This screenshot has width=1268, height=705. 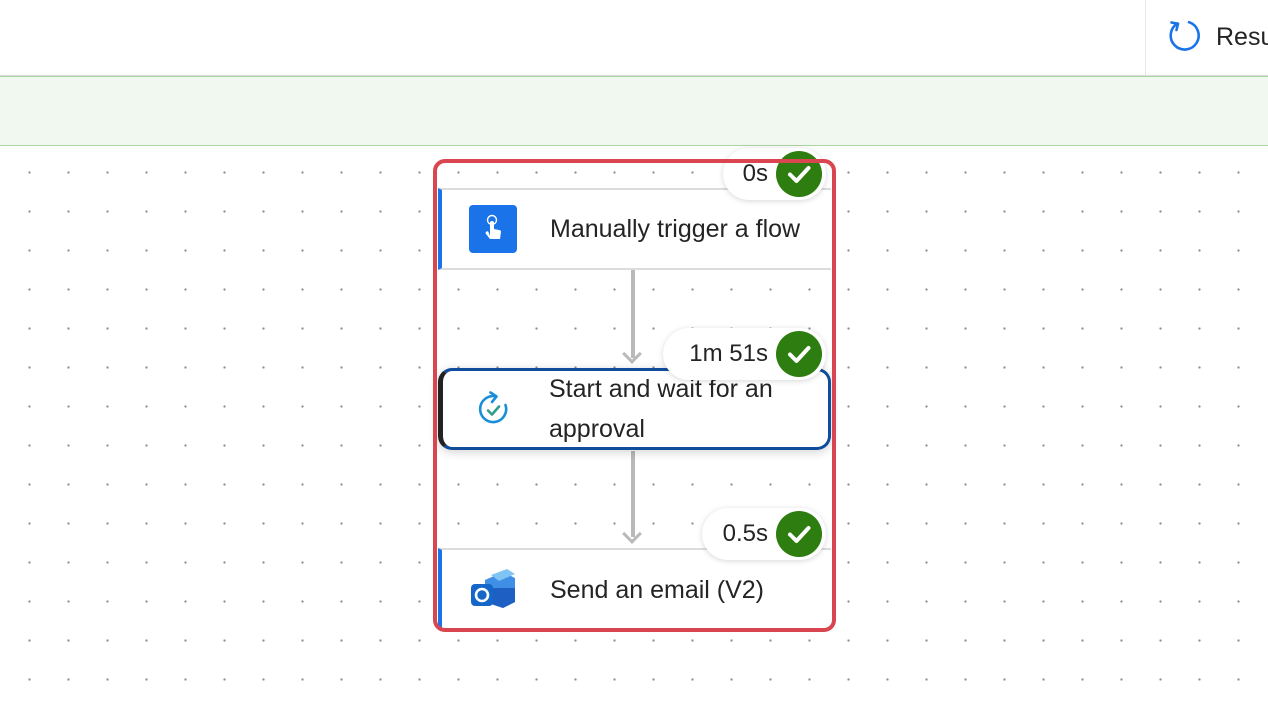 I want to click on step-title: Manually trigger a flow, so click(x=675, y=229).